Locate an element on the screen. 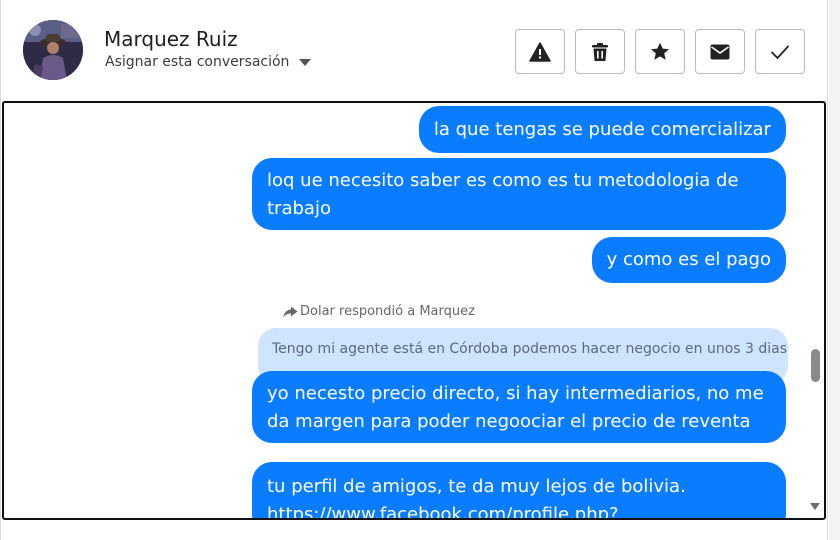 The width and height of the screenshot is (840, 540). avatar is located at coordinates (53, 50).